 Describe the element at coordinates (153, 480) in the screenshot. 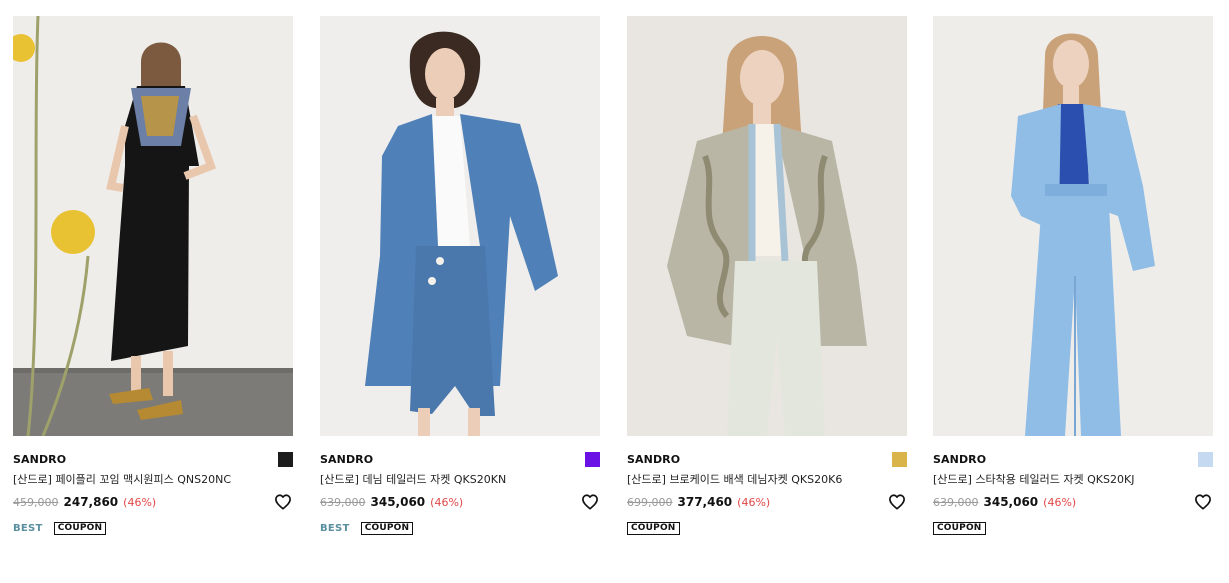

I see `product-name: [산드로] 페이플리 꼬임 맥시원피스 QNS20NC` at that location.